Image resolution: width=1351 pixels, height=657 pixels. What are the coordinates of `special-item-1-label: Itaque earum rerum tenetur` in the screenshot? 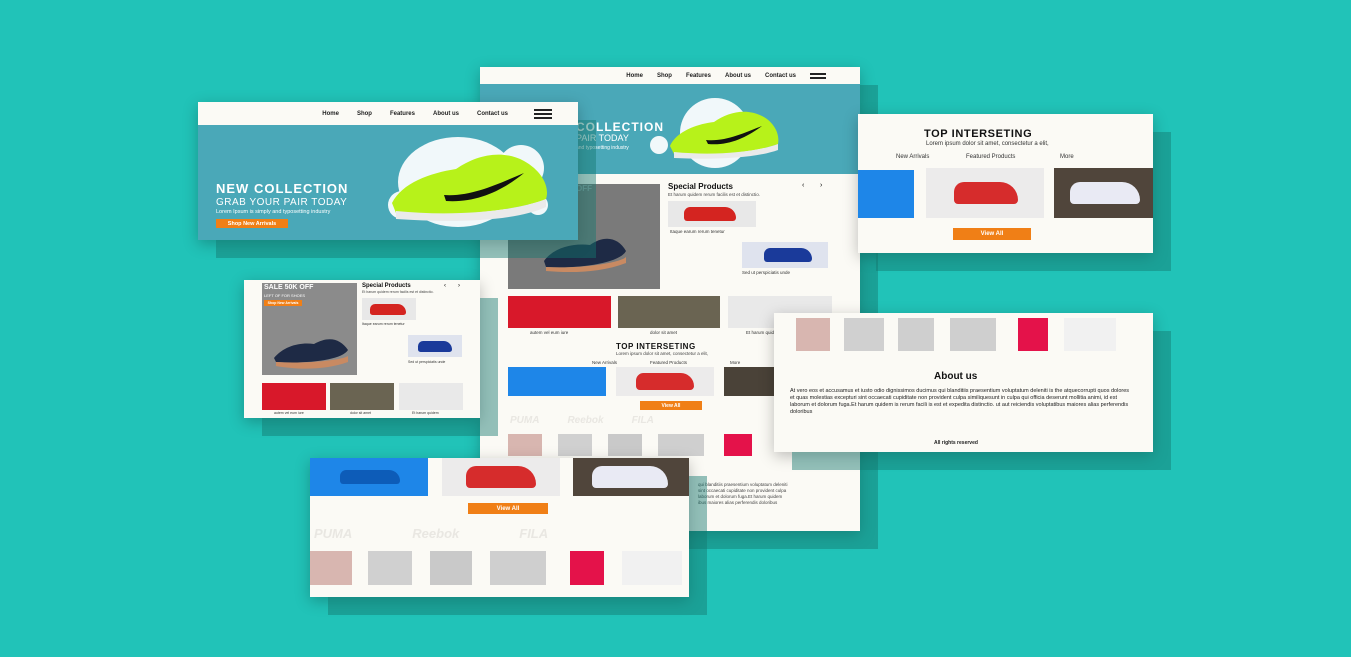 It's located at (697, 231).